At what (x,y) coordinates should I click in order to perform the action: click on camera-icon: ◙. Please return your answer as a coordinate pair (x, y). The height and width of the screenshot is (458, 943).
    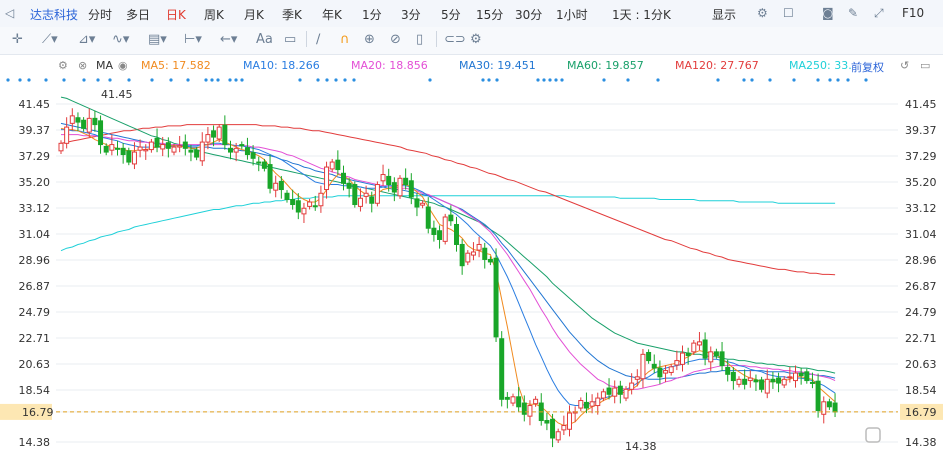
    Looking at the image, I should click on (828, 13).